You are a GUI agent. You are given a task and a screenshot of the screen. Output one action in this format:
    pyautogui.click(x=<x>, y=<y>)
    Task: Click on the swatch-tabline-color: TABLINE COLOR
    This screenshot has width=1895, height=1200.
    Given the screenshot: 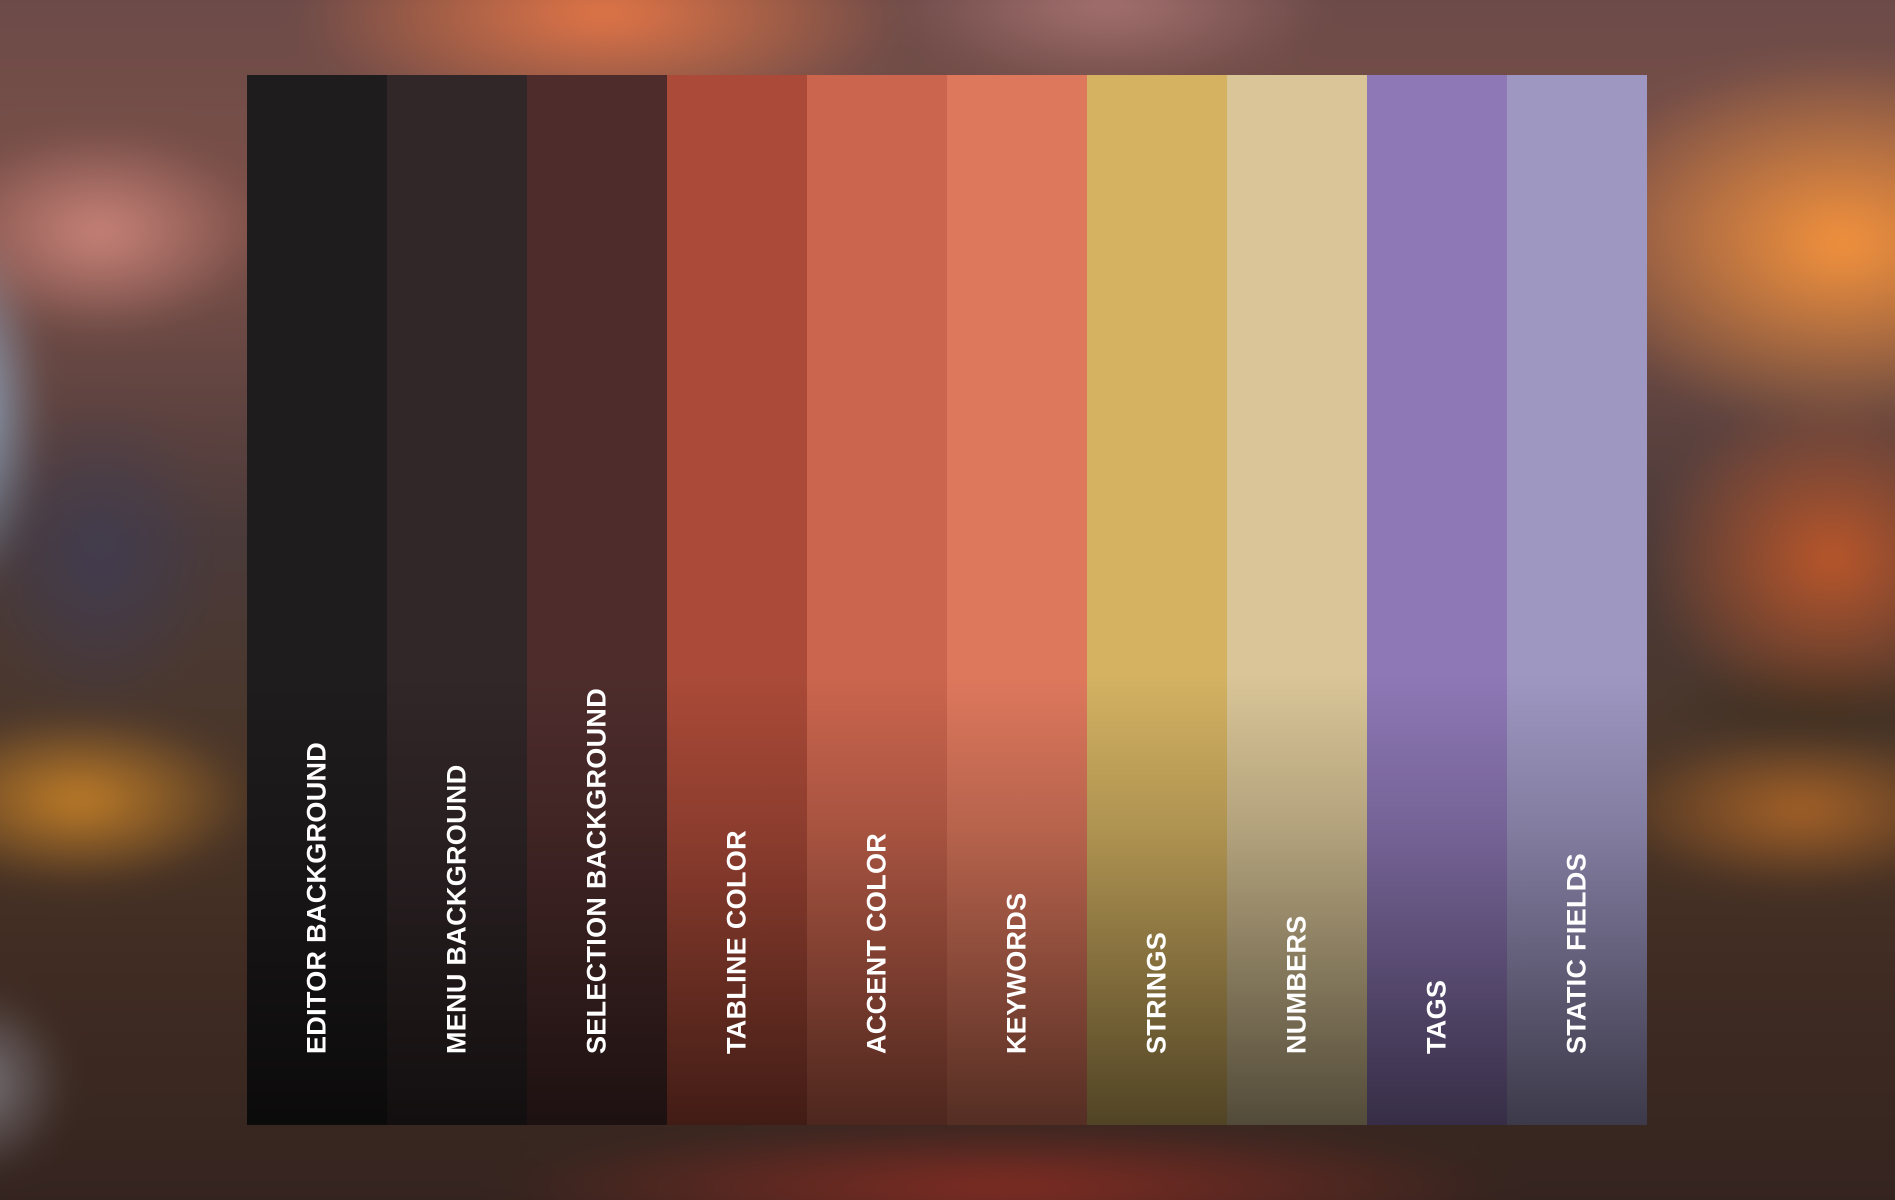 What is the action you would take?
    pyautogui.click(x=737, y=600)
    